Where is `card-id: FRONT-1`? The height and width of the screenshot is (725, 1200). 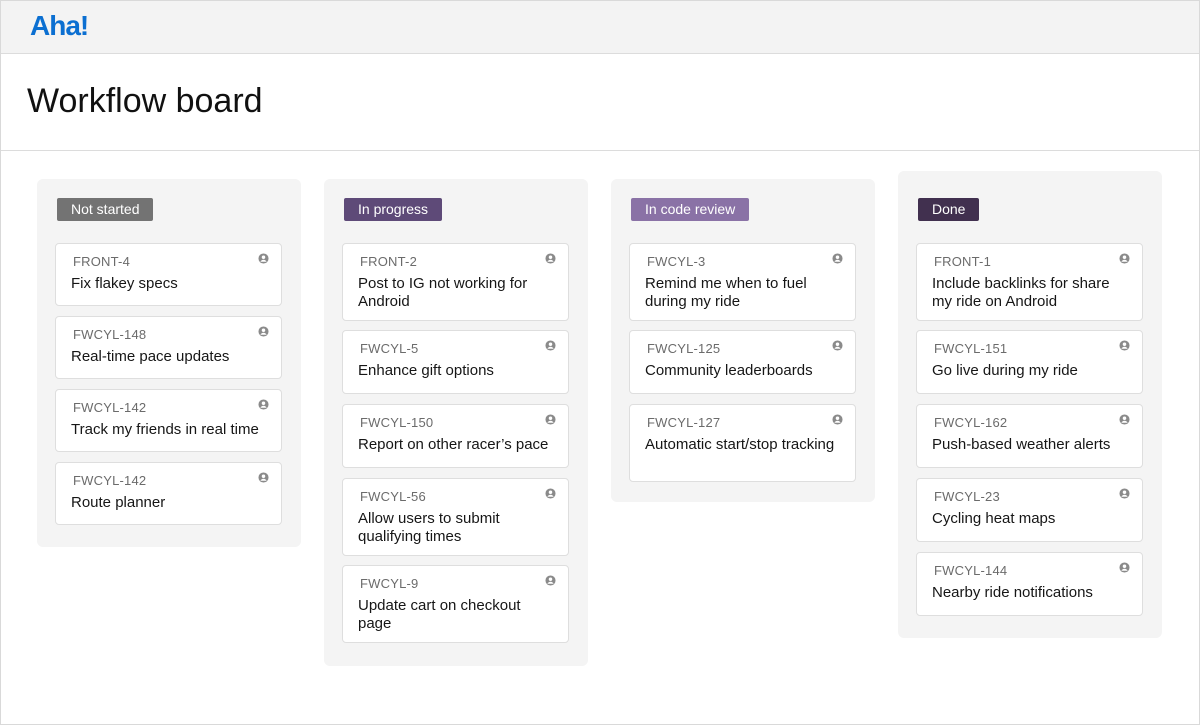 card-id: FRONT-1 is located at coordinates (962, 261).